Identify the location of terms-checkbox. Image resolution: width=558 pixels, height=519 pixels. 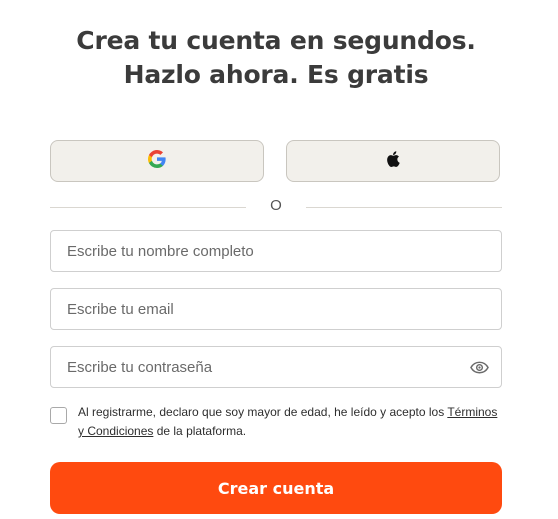
(58, 415).